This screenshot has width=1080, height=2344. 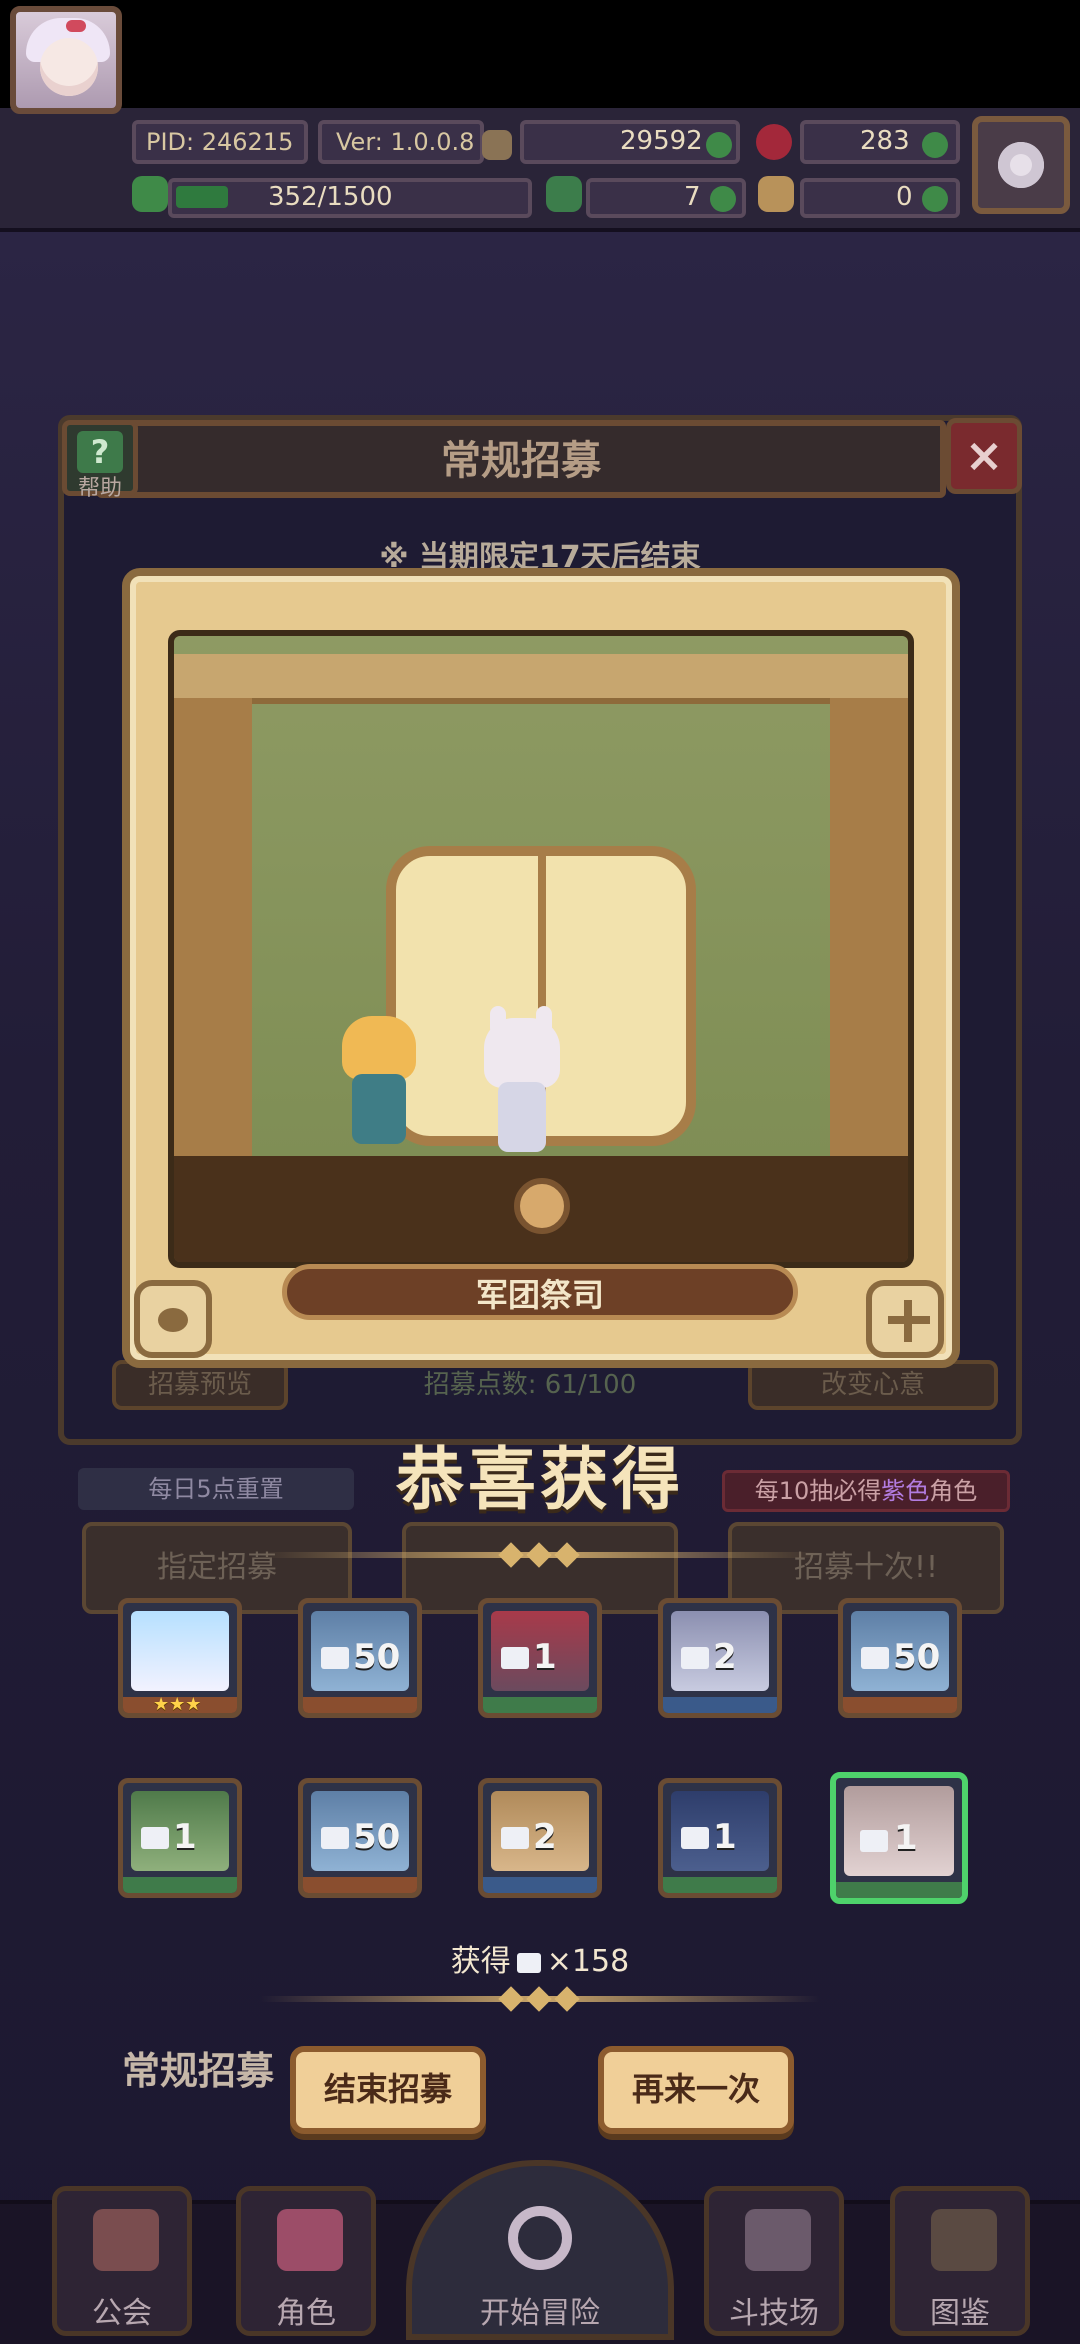 I want to click on result-slot-1: ★★★, so click(x=180, y=1658).